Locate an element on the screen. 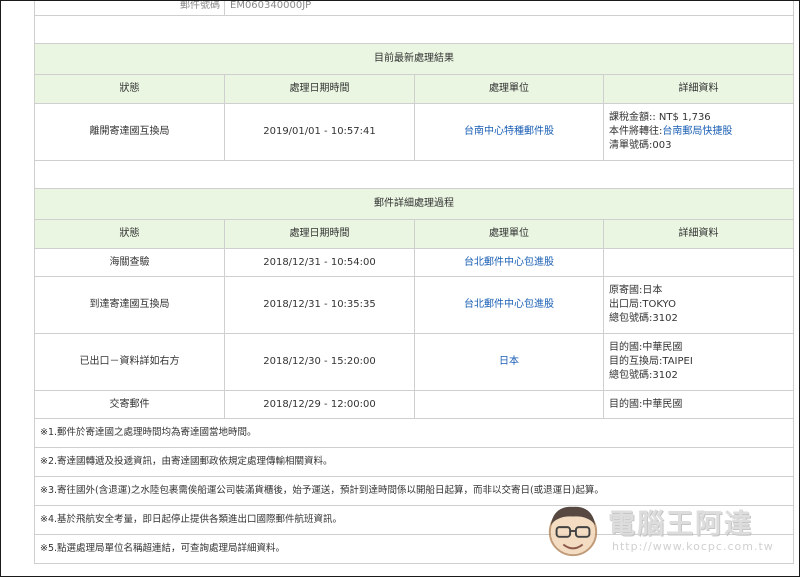  details-cell: 目的國:中華民國 目的互換局:TAIPEI 總包號碼:3102 is located at coordinates (698, 362).